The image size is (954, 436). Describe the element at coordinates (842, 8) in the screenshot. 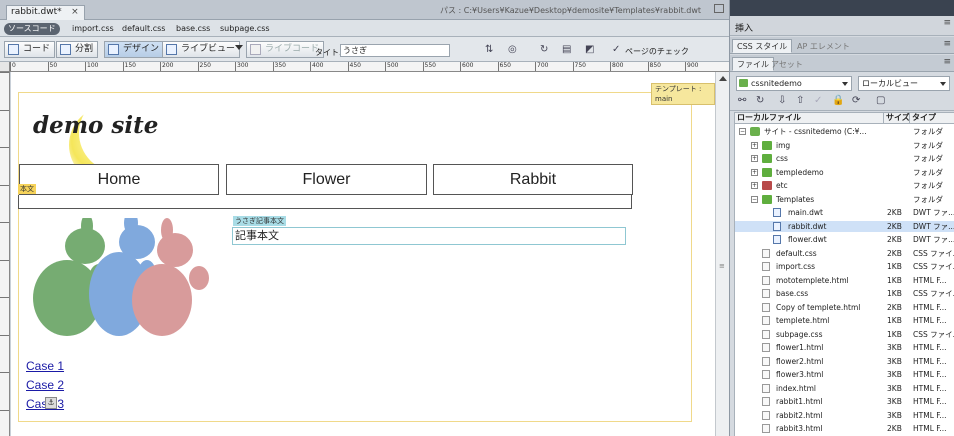

I see `panel-titlebar` at that location.